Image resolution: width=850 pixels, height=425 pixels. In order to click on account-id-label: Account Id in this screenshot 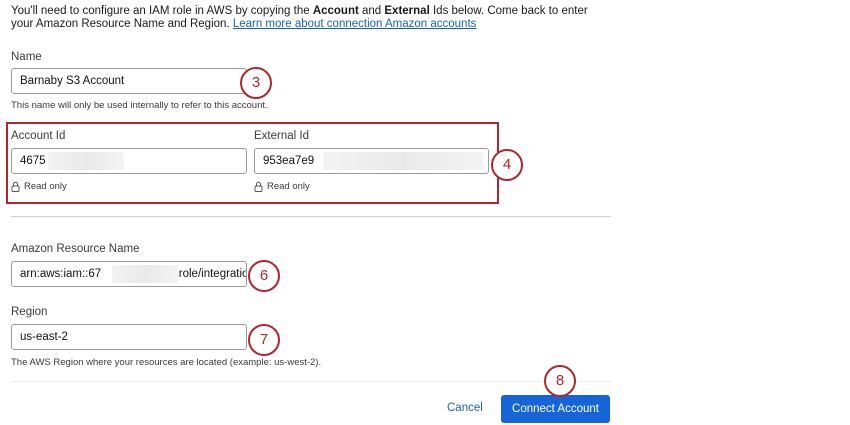, I will do `click(38, 136)`.